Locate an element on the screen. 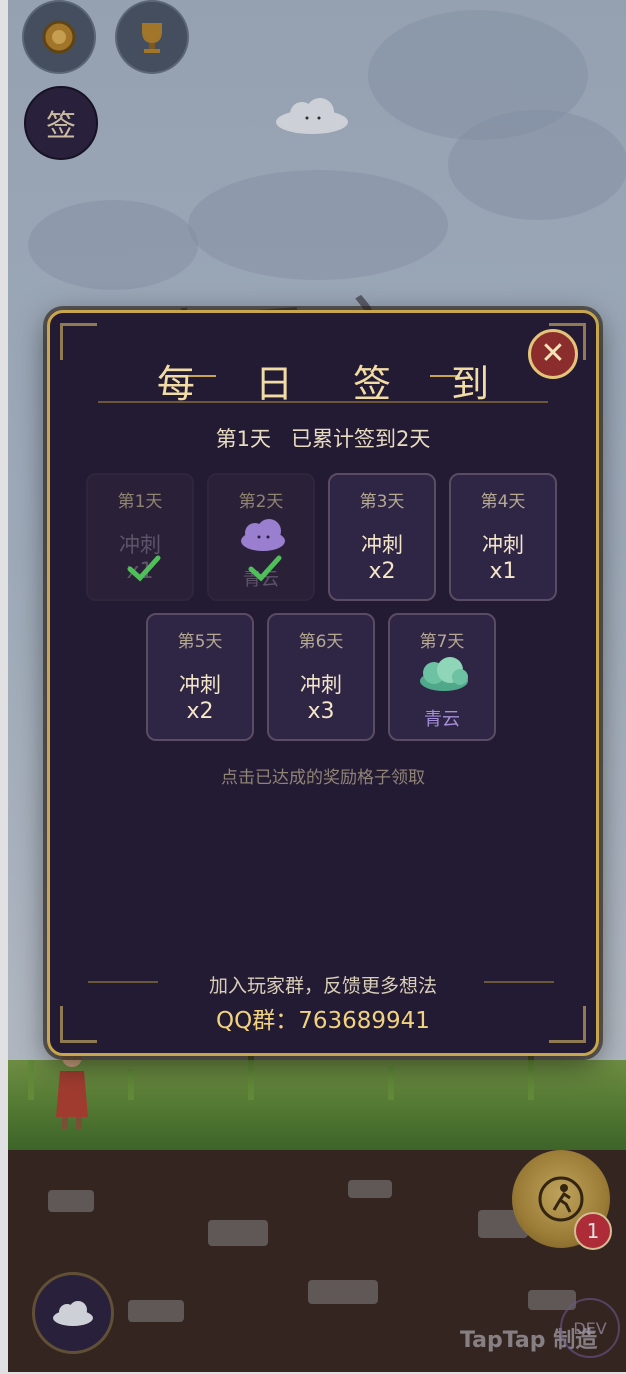  reward-qty: x1 is located at coordinates (503, 571).